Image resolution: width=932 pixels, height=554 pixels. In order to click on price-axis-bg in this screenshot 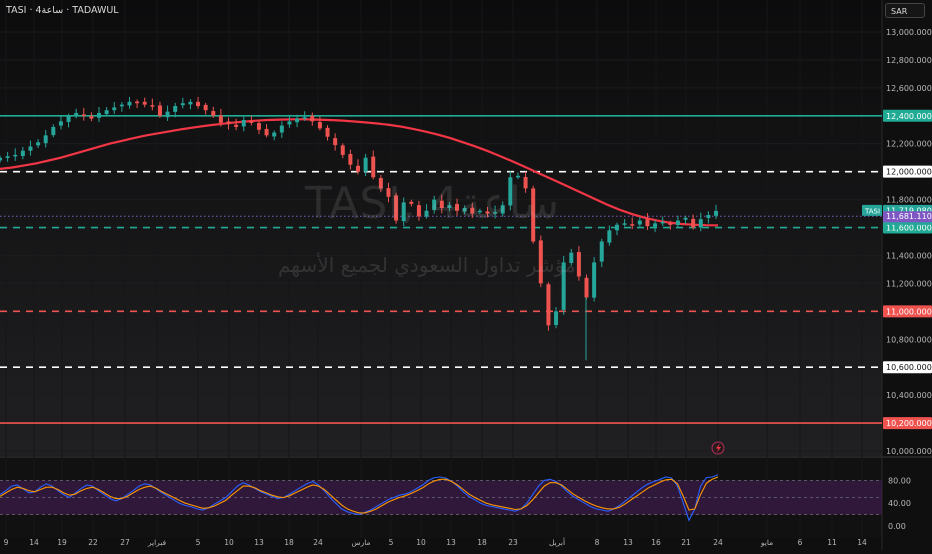, I will do `click(907, 275)`.